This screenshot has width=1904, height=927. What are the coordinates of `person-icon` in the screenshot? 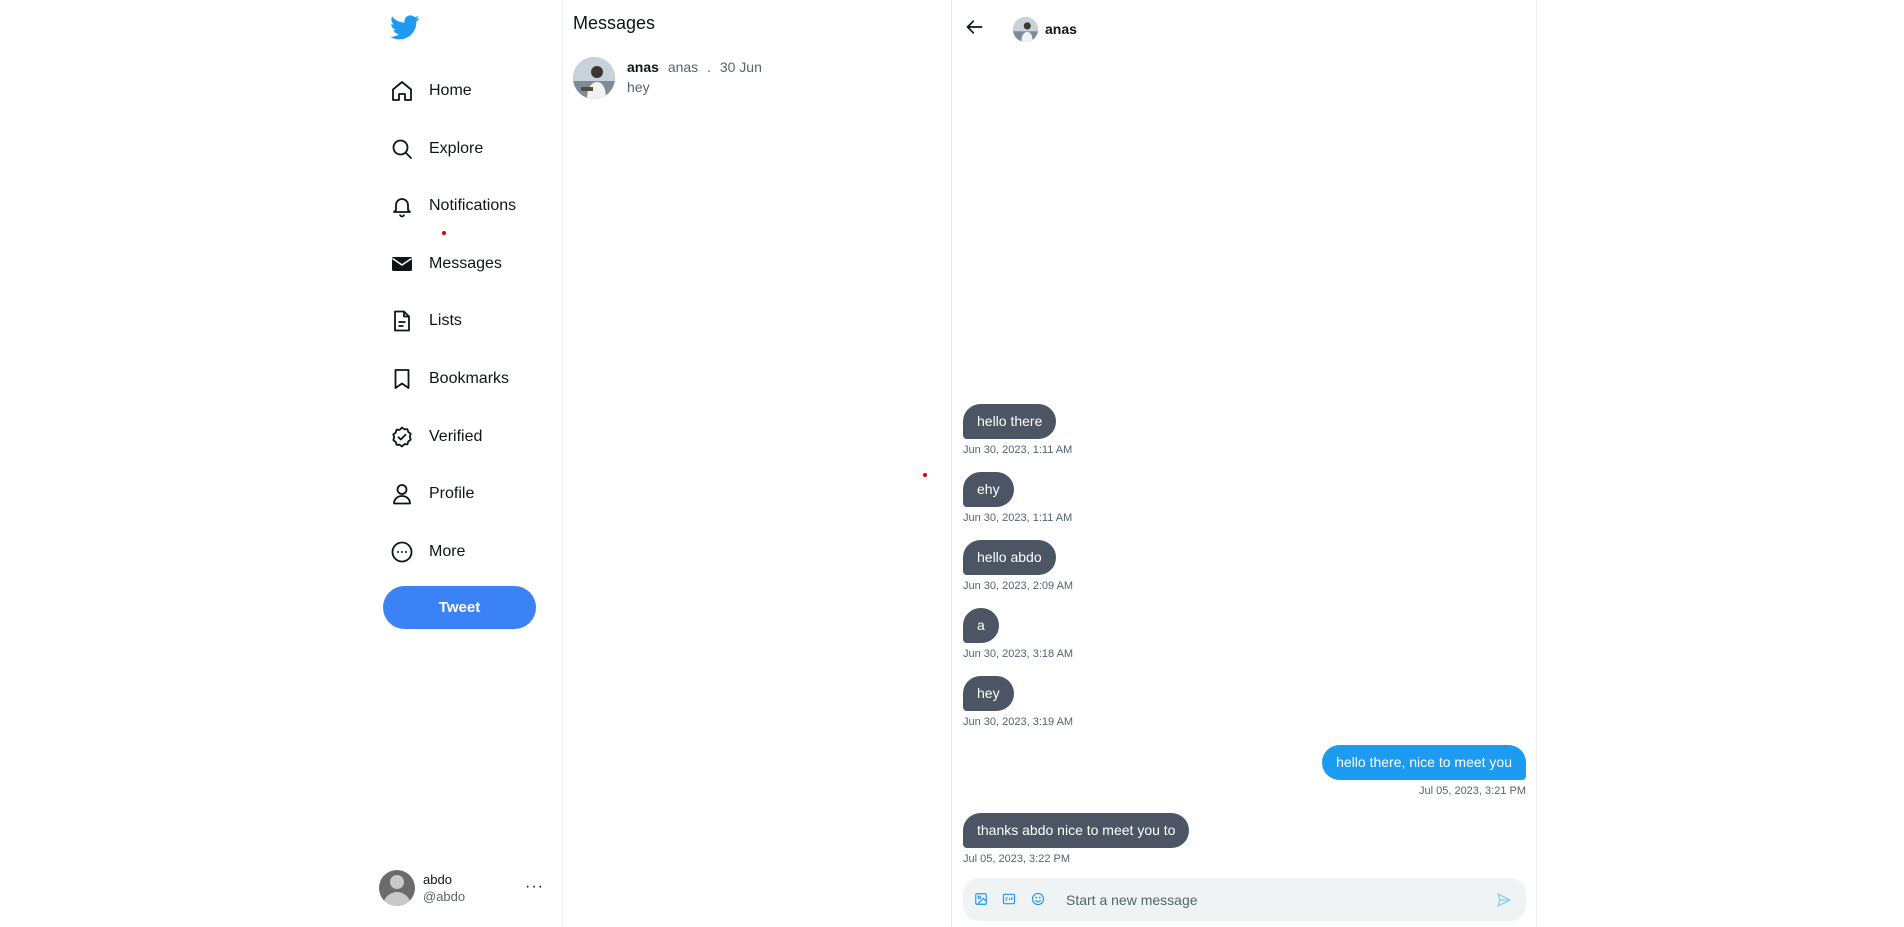 It's located at (402, 494).